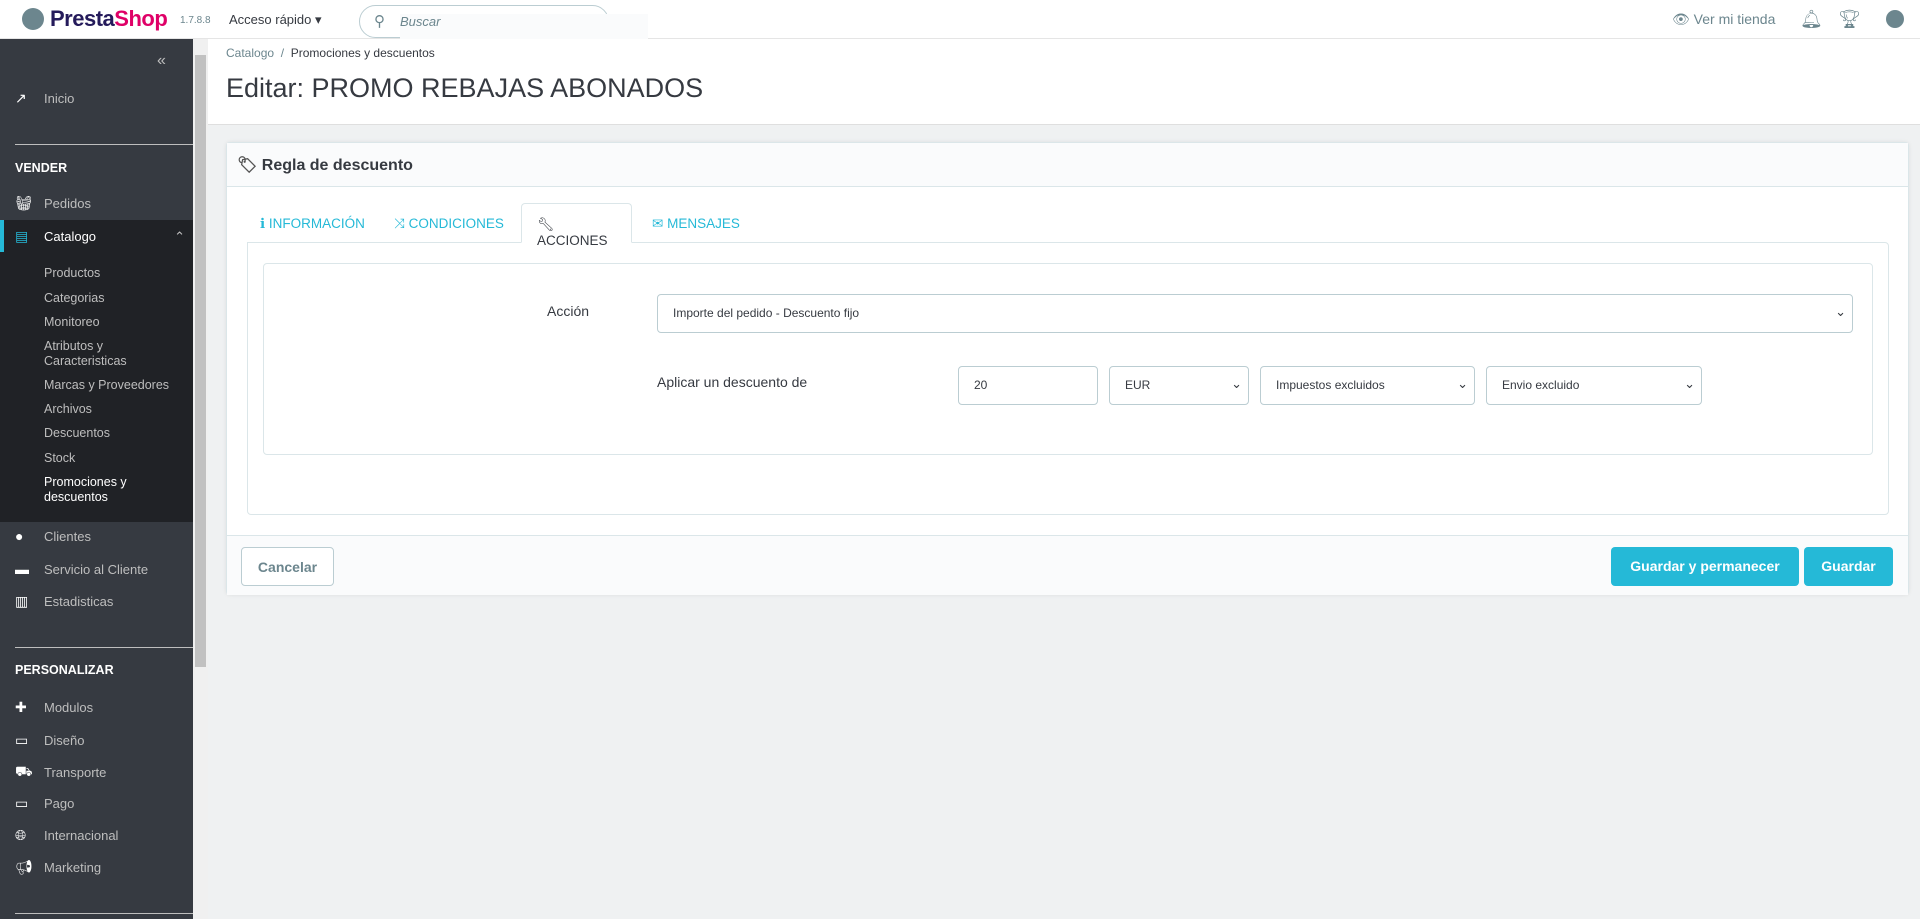  Describe the element at coordinates (263, 223) in the screenshot. I see `info-icon: ℹ` at that location.